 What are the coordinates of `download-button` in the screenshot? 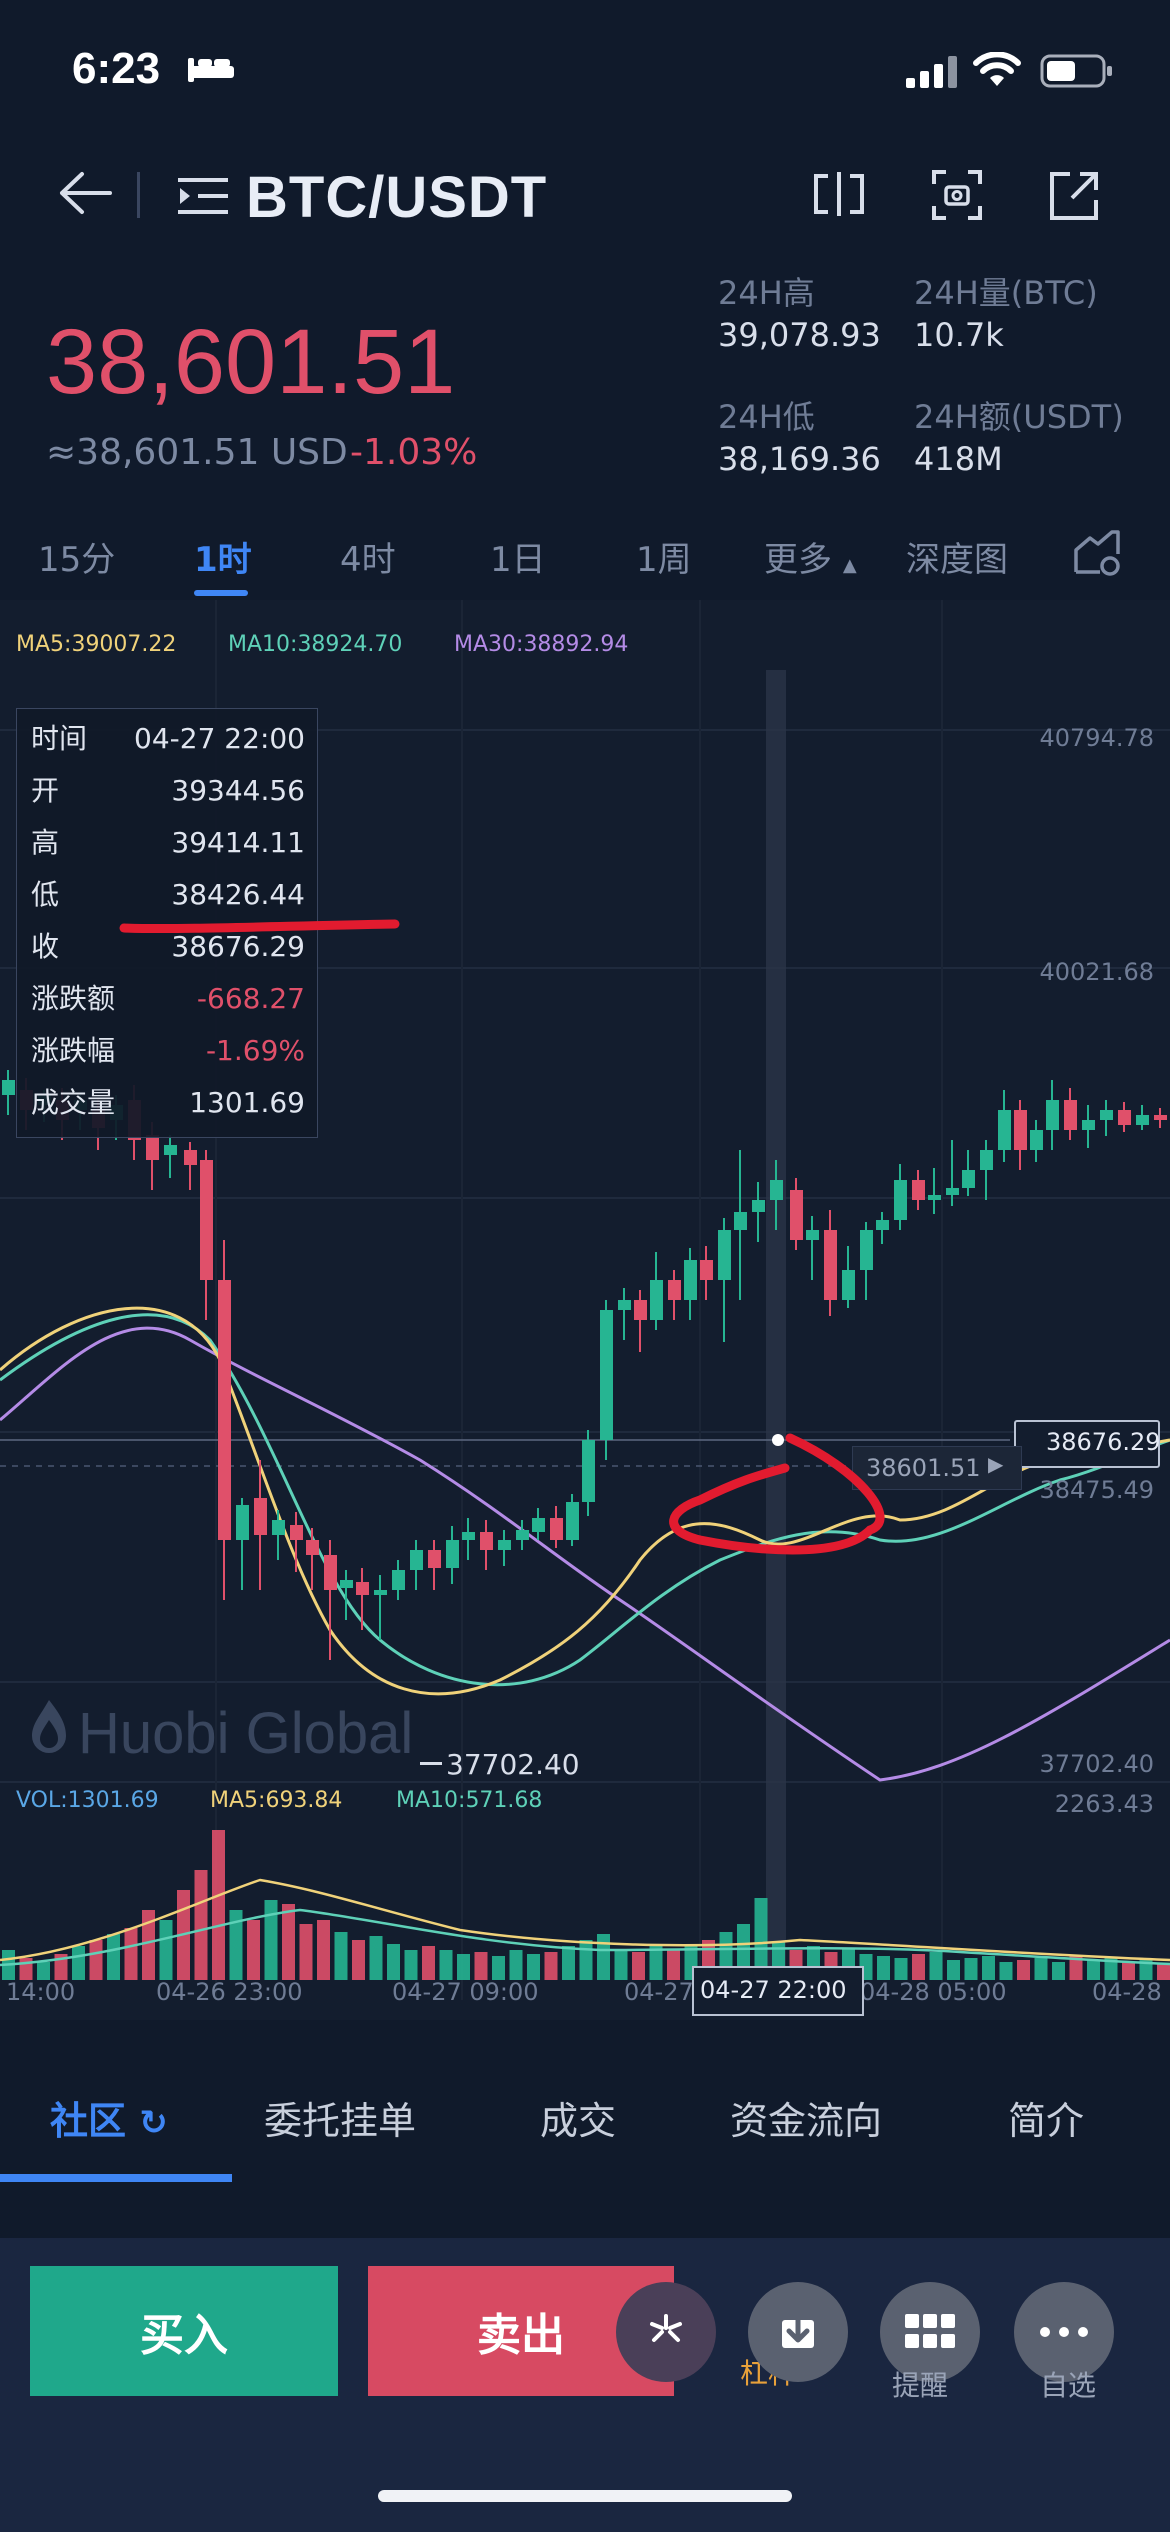 It's located at (798, 2332).